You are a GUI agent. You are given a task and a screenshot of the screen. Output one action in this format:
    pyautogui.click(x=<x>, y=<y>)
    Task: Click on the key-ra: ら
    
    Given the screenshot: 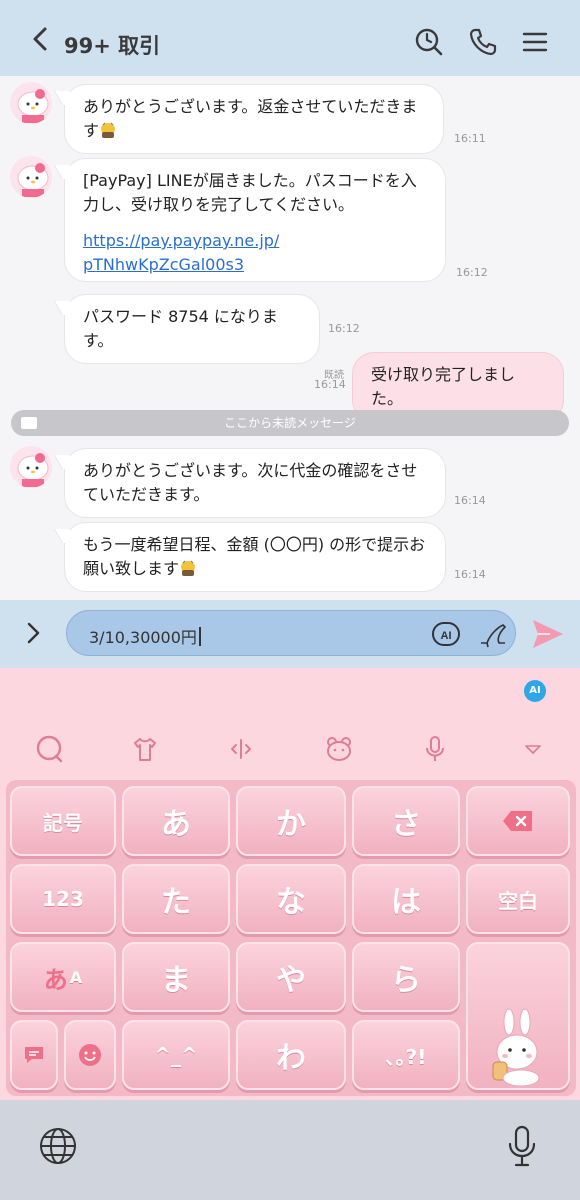 What is the action you would take?
    pyautogui.click(x=406, y=977)
    